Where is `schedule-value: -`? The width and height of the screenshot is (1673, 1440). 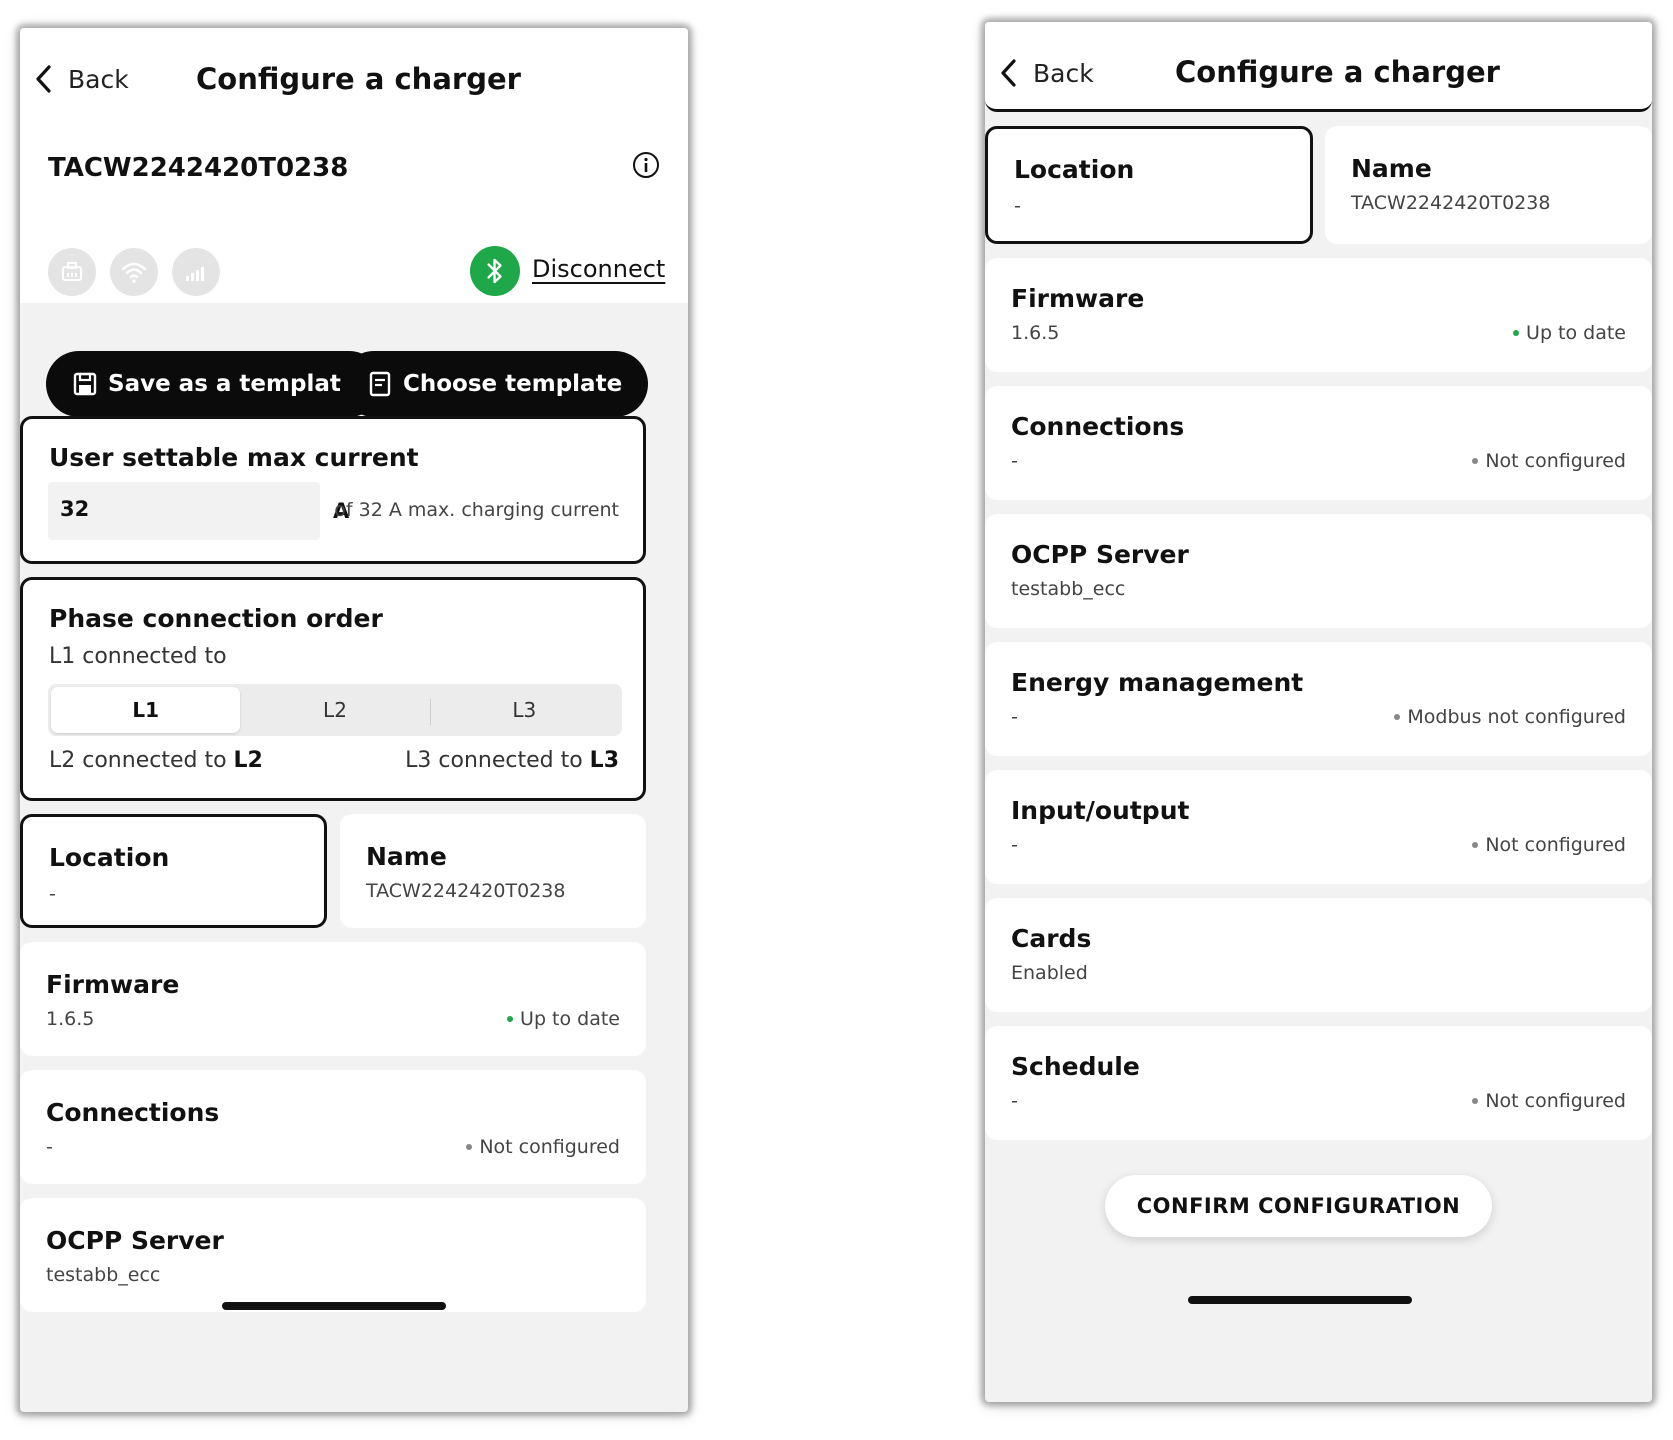
schedule-value: - is located at coordinates (1014, 1101).